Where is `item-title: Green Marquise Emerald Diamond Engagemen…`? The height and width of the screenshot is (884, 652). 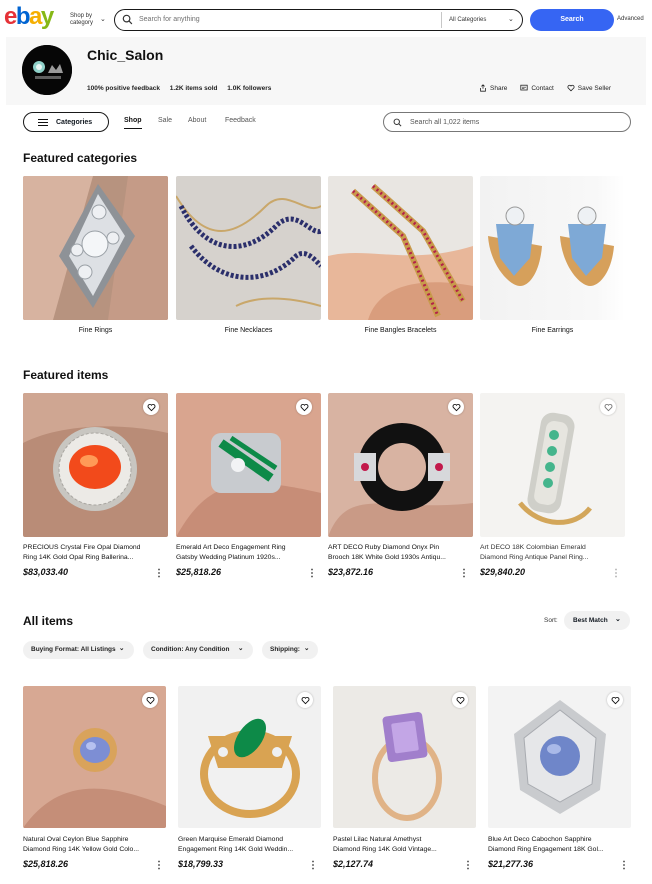 item-title: Green Marquise Emerald Diamond Engagemen… is located at coordinates (250, 846).